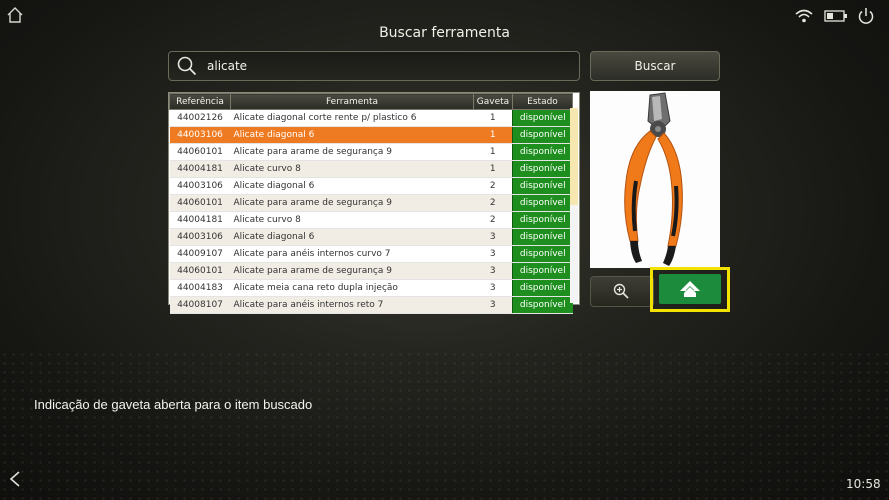 The image size is (889, 500). What do you see at coordinates (352, 305) in the screenshot?
I see `cell-tool: Alicate para anéis internos reto 7` at bounding box center [352, 305].